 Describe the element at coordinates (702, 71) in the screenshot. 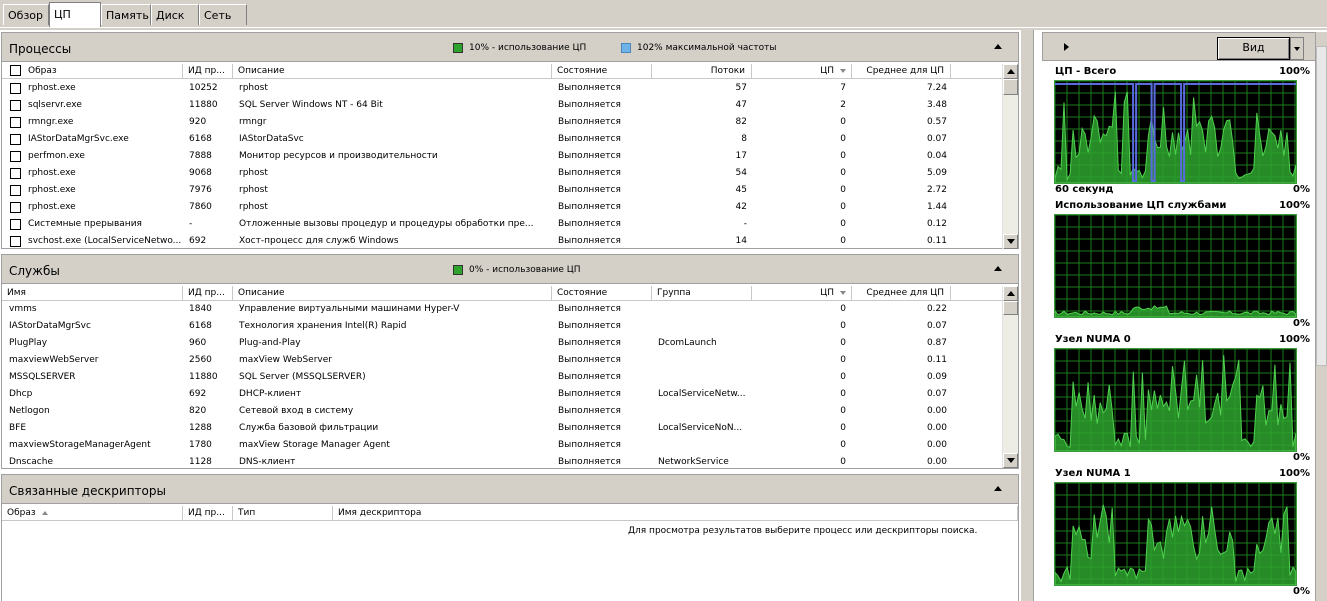

I see `col-threads: Потоки` at that location.